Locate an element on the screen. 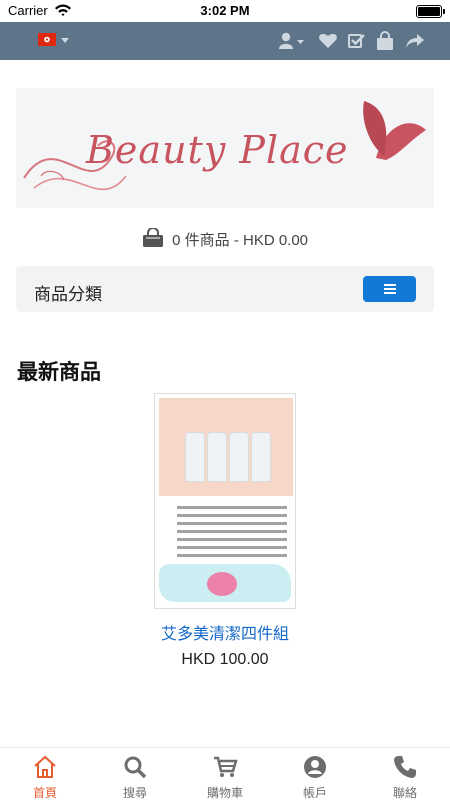  status-bar: Carrier 3:02 PM is located at coordinates (225, 11).